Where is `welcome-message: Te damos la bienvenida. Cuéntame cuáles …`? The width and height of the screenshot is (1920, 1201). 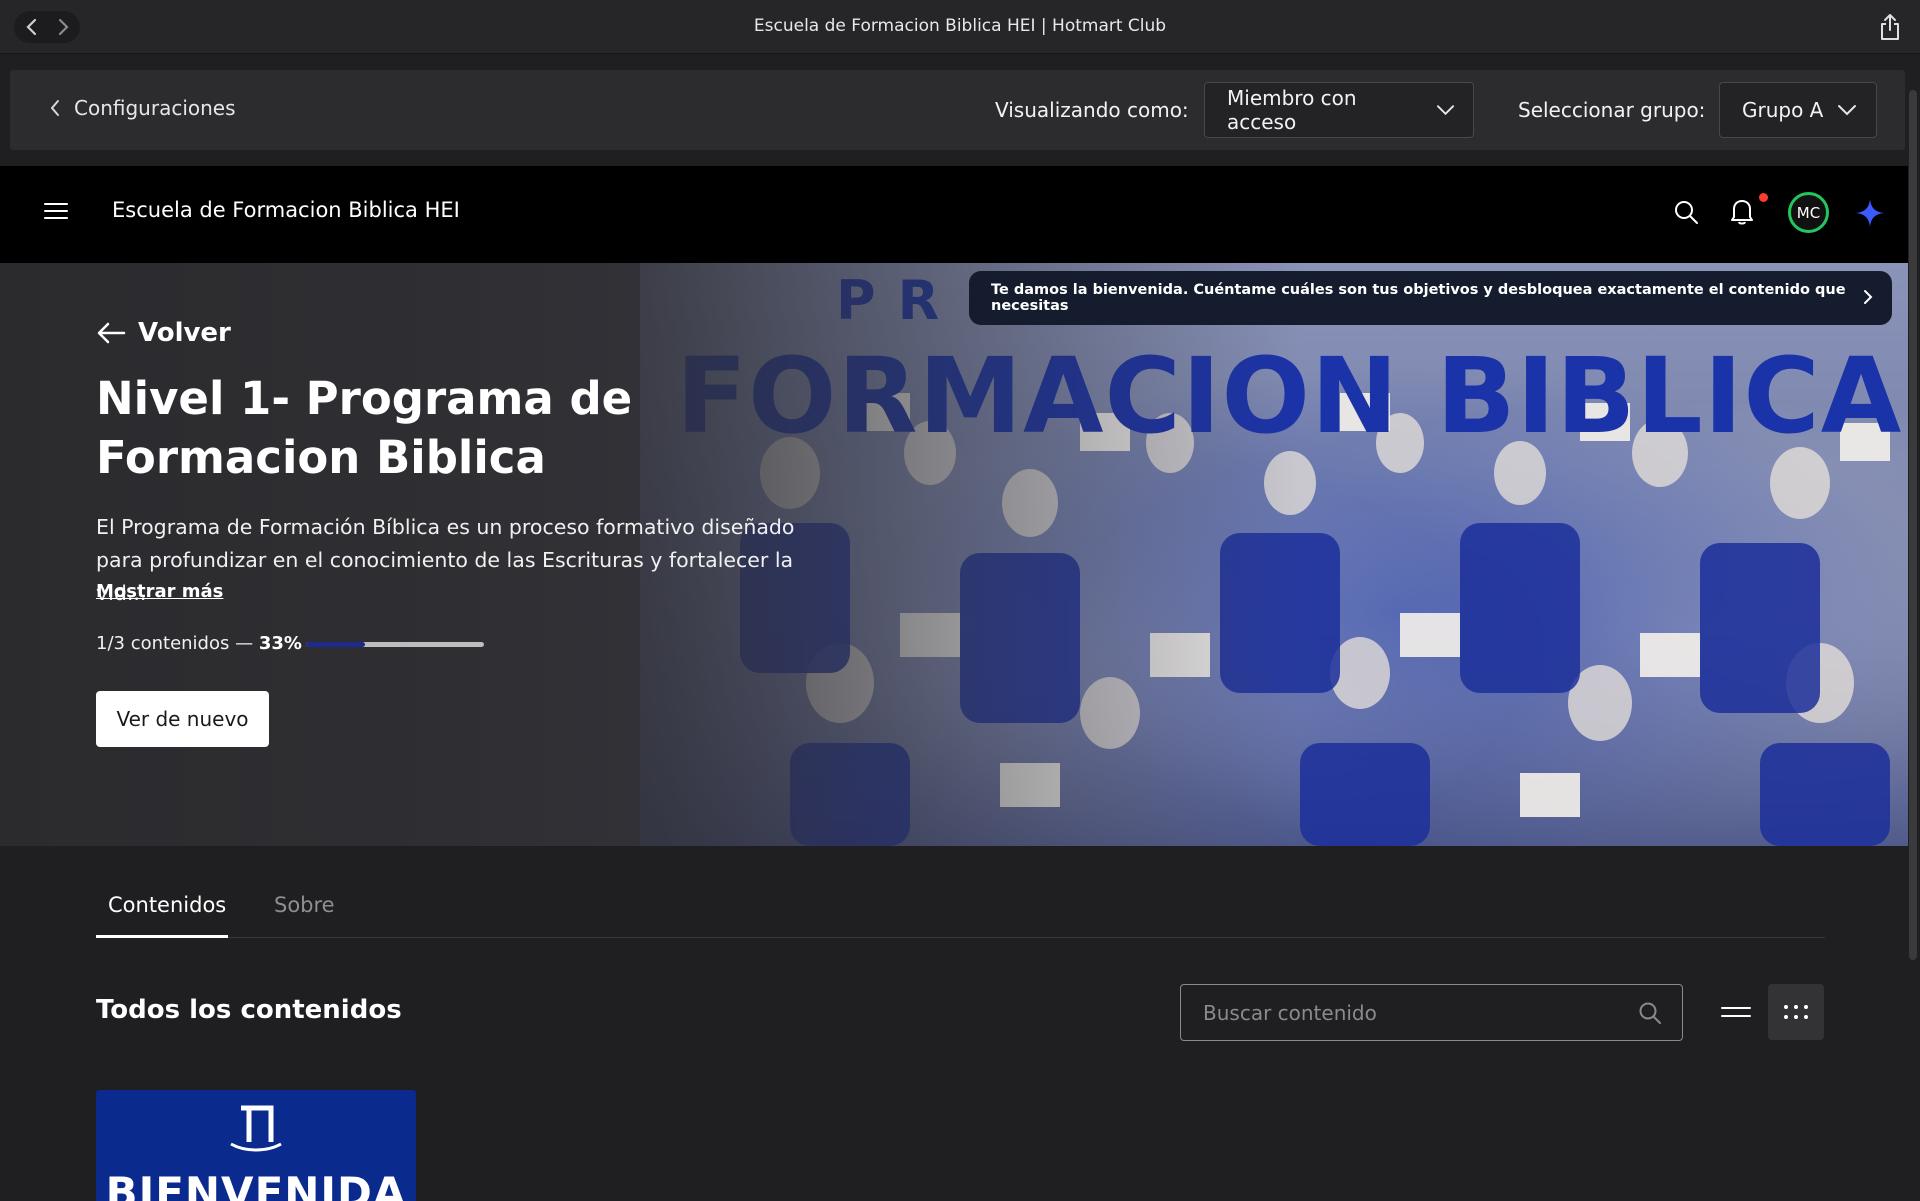
welcome-message: Te damos la bienvenida. Cuéntame cuáles … is located at coordinates (1418, 298).